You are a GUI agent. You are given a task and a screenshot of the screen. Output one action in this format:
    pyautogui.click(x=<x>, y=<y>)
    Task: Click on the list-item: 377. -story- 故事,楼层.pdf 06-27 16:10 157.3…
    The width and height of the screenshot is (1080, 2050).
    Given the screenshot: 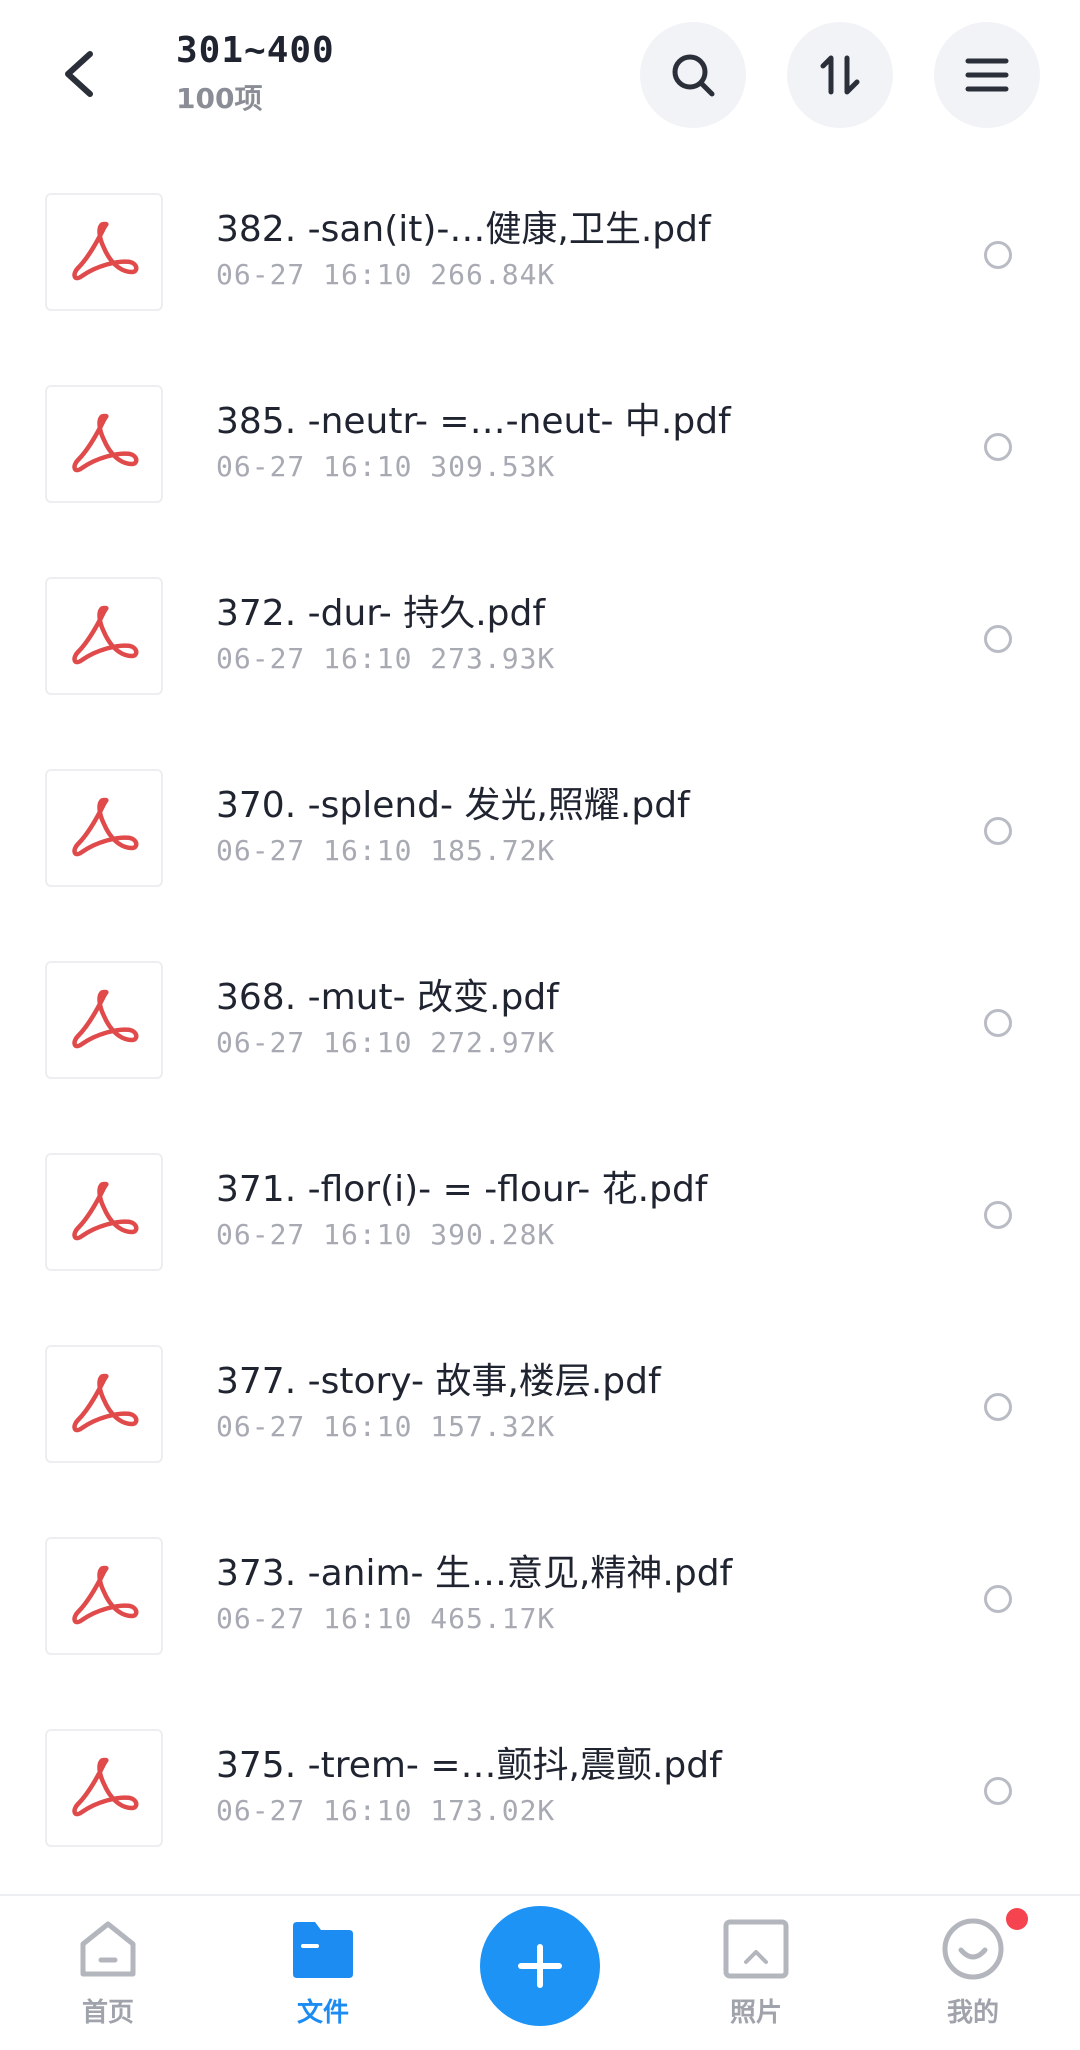 What is the action you would take?
    pyautogui.click(x=540, y=1398)
    